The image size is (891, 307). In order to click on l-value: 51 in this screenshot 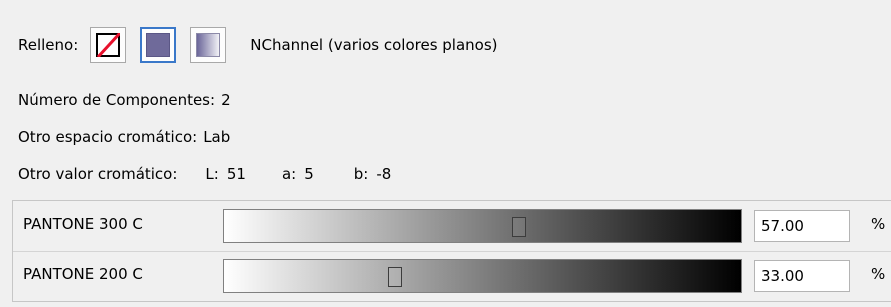, I will do `click(236, 174)`.